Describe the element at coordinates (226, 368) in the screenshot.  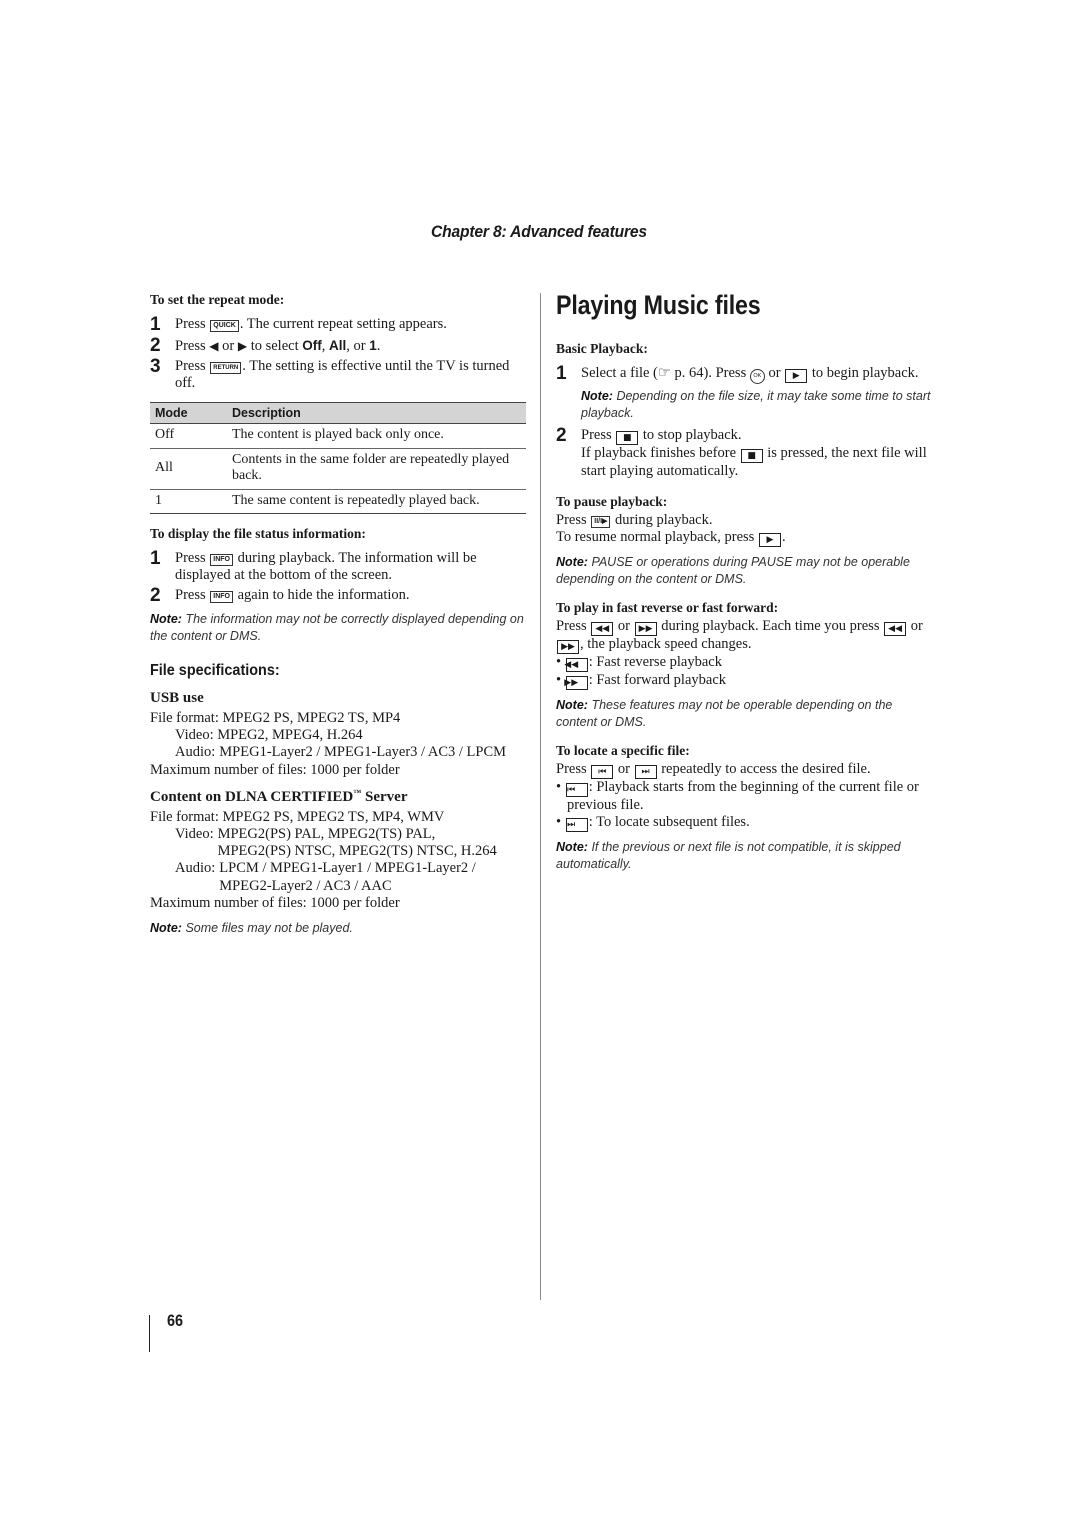
I see `return-button-icon: RETURN` at that location.